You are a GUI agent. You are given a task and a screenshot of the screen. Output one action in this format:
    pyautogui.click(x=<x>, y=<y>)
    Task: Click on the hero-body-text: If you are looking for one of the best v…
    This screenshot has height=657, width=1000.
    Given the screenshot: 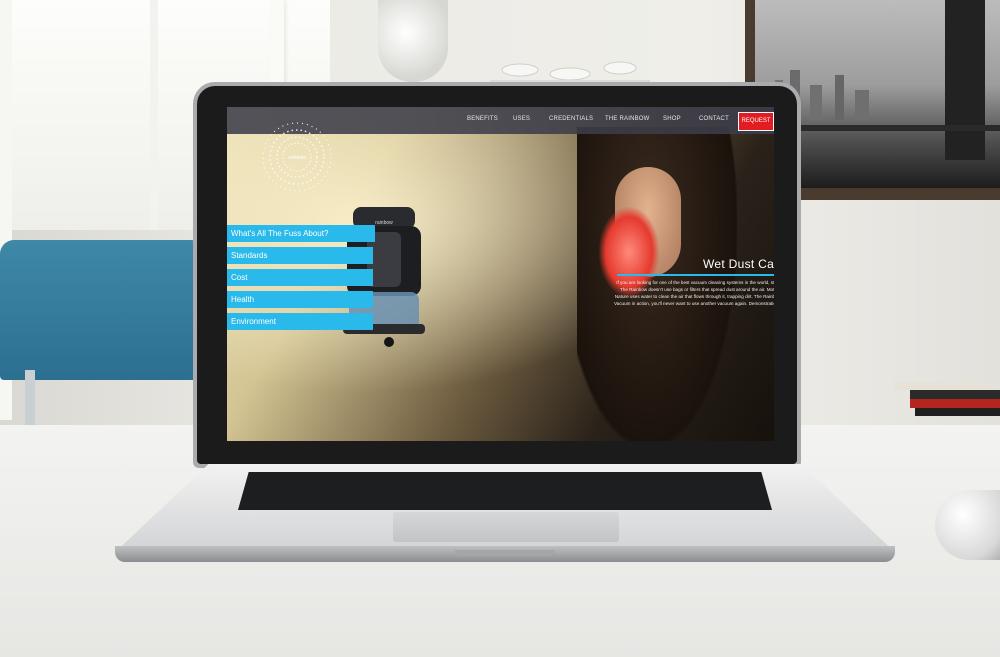 What is the action you would take?
    pyautogui.click(x=693, y=293)
    